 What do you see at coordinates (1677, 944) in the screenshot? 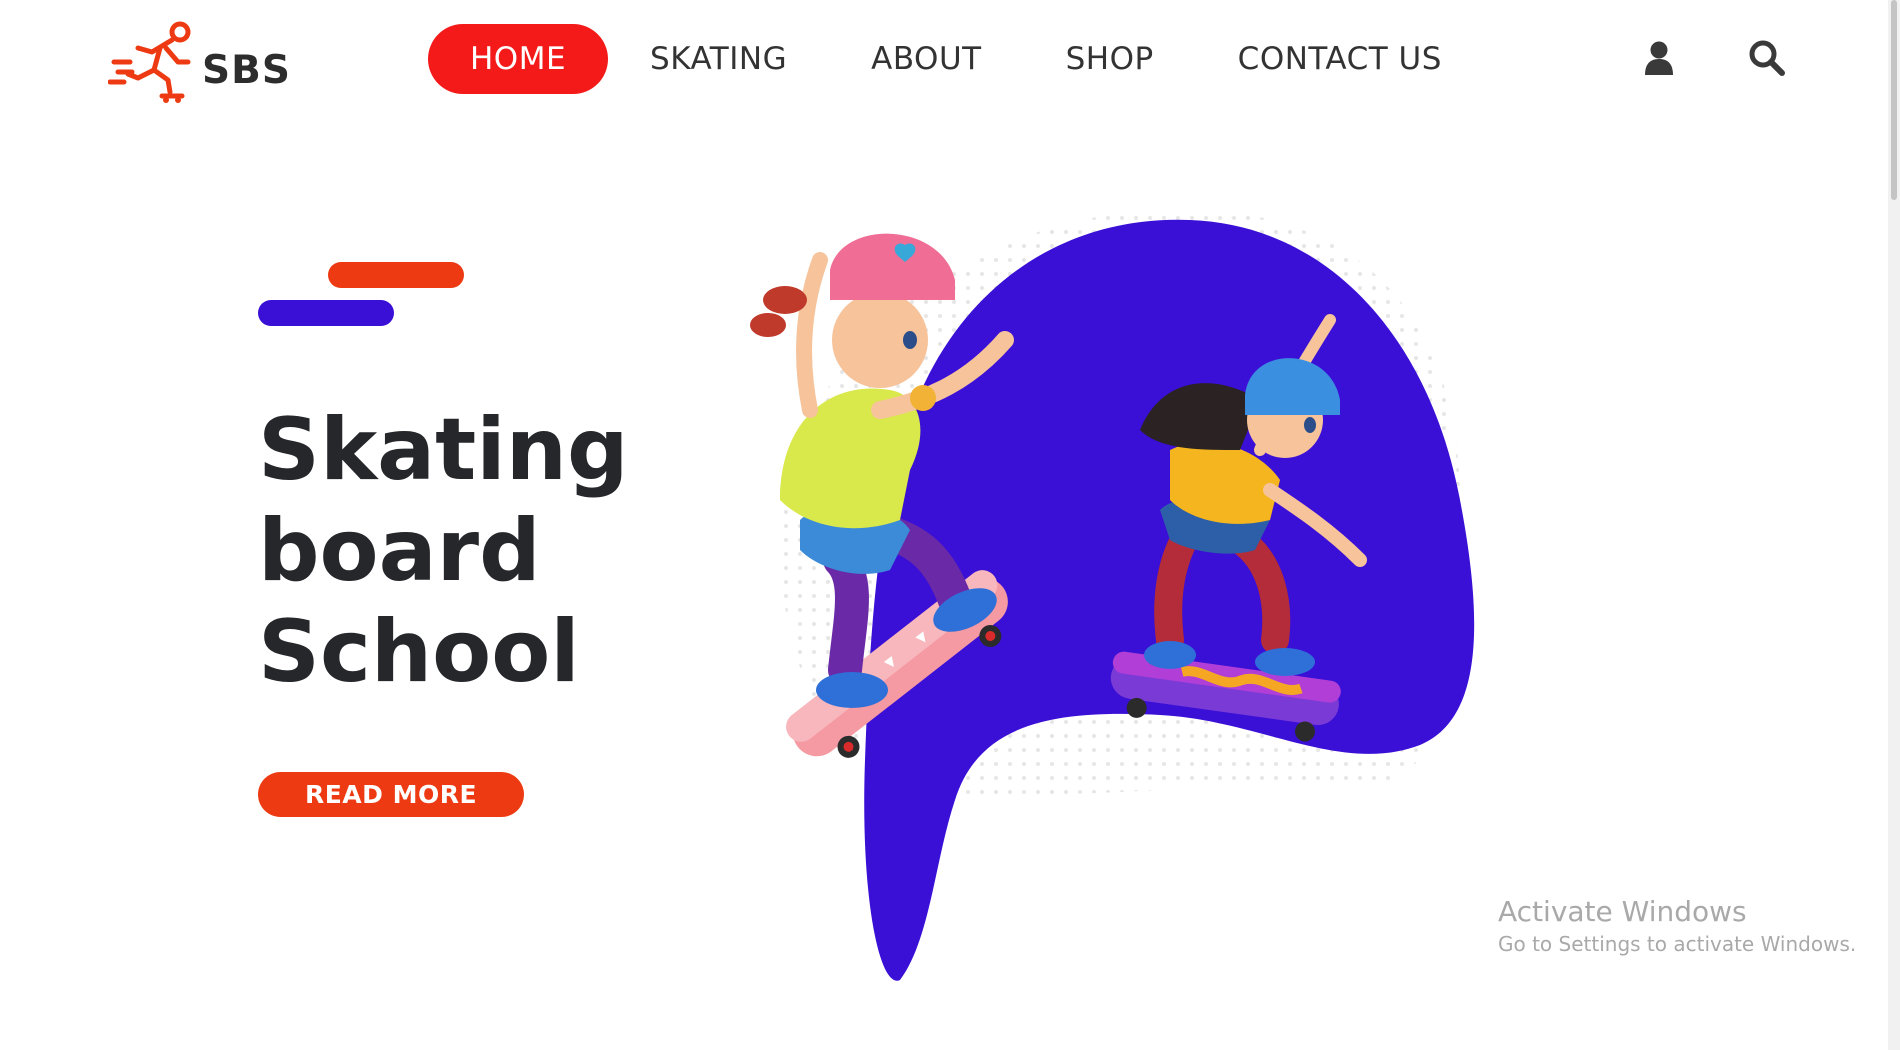
I see `watermark-subtitle: Go to Settings to activate Windows.` at bounding box center [1677, 944].